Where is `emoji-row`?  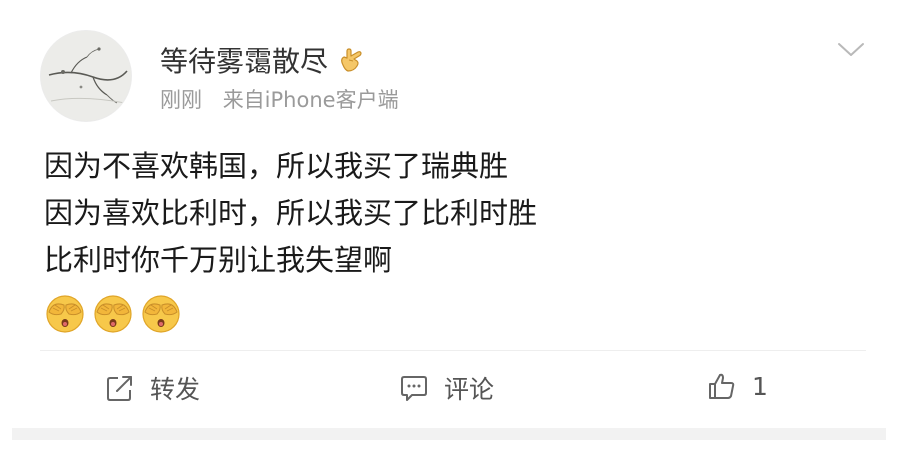 emoji-row is located at coordinates (113, 313).